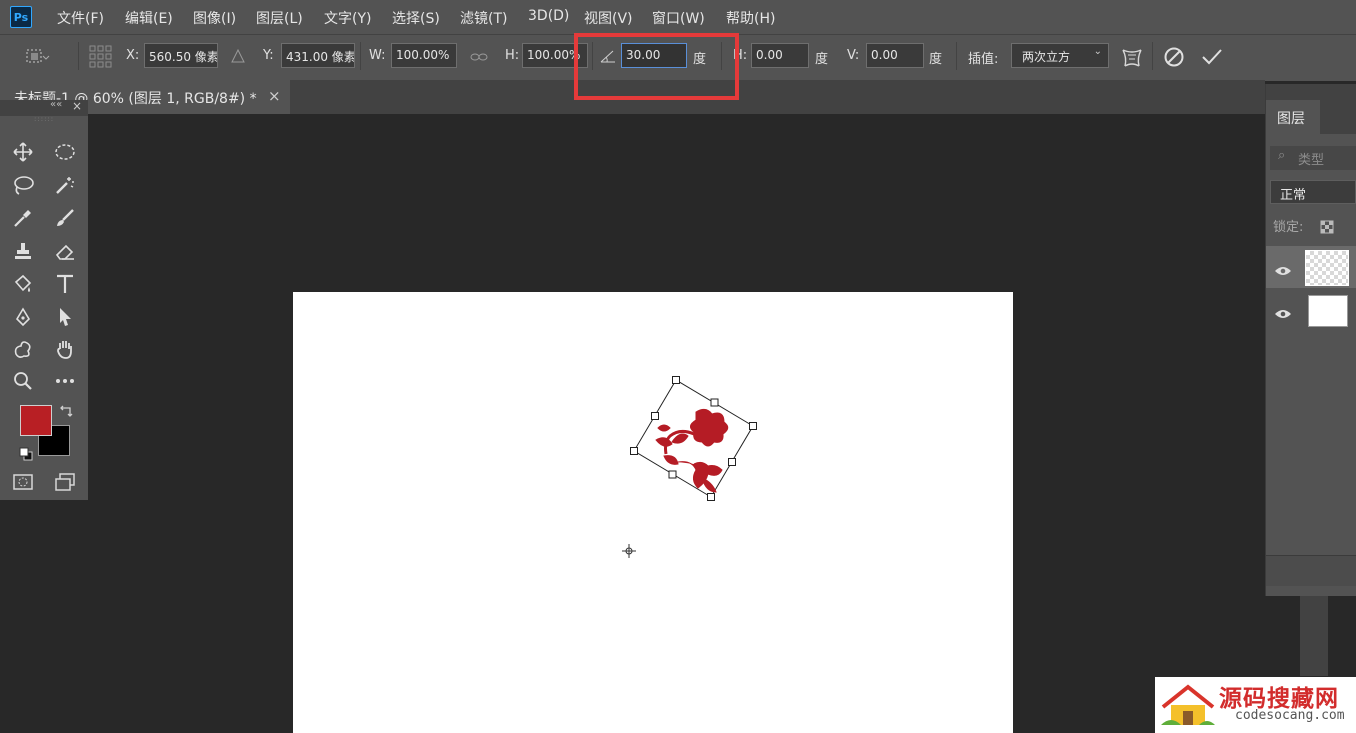 Image resolution: width=1356 pixels, height=733 pixels. Describe the element at coordinates (750, 18) in the screenshot. I see `menu-help: 帮助(H)` at that location.